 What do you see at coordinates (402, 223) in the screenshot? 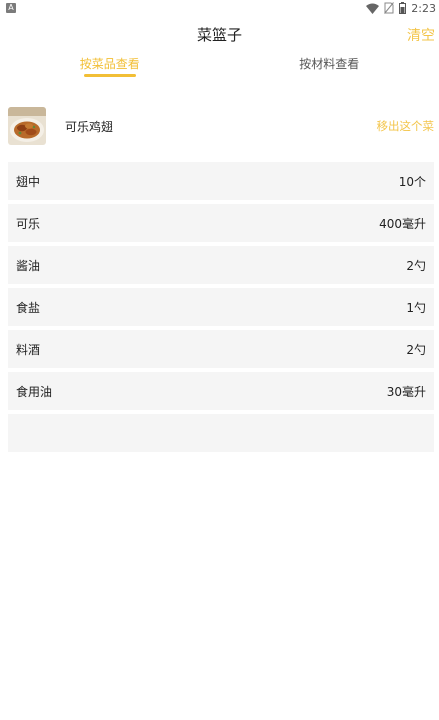
I see `ingredient-amount: 400毫升` at bounding box center [402, 223].